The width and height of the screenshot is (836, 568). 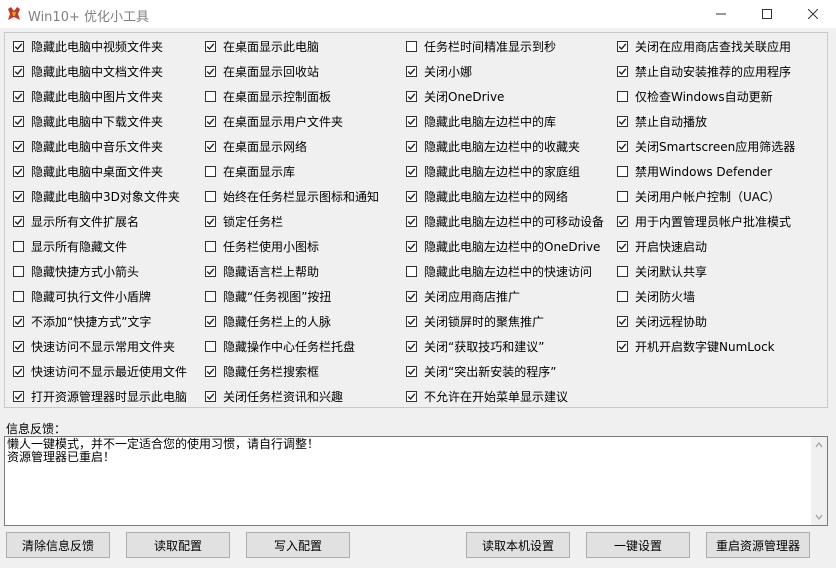 What do you see at coordinates (88, 96) in the screenshot?
I see `option-checkbox: 隐藏此电脑中图片文件夹` at bounding box center [88, 96].